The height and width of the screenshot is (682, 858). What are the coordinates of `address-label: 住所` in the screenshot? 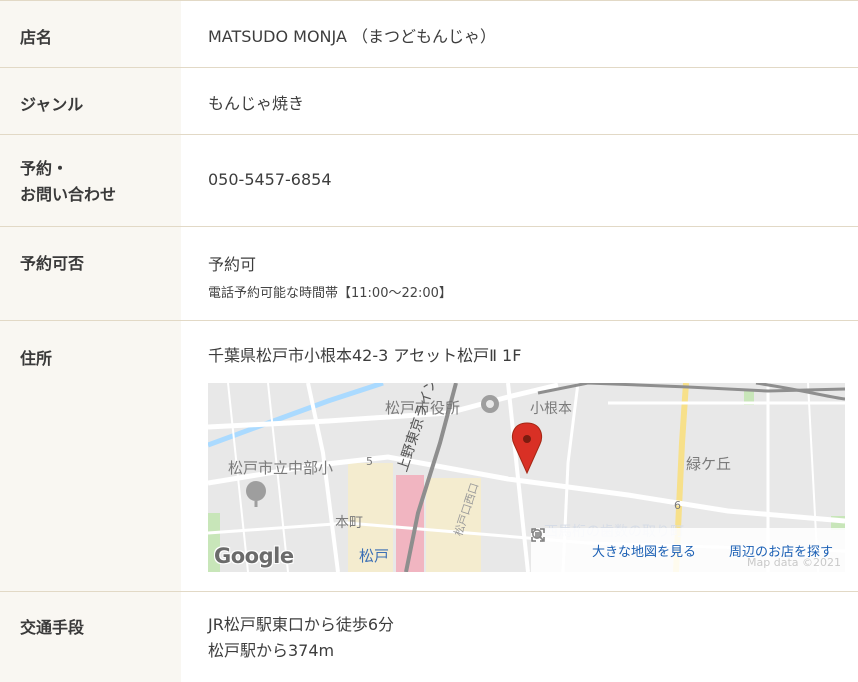 It's located at (90, 456).